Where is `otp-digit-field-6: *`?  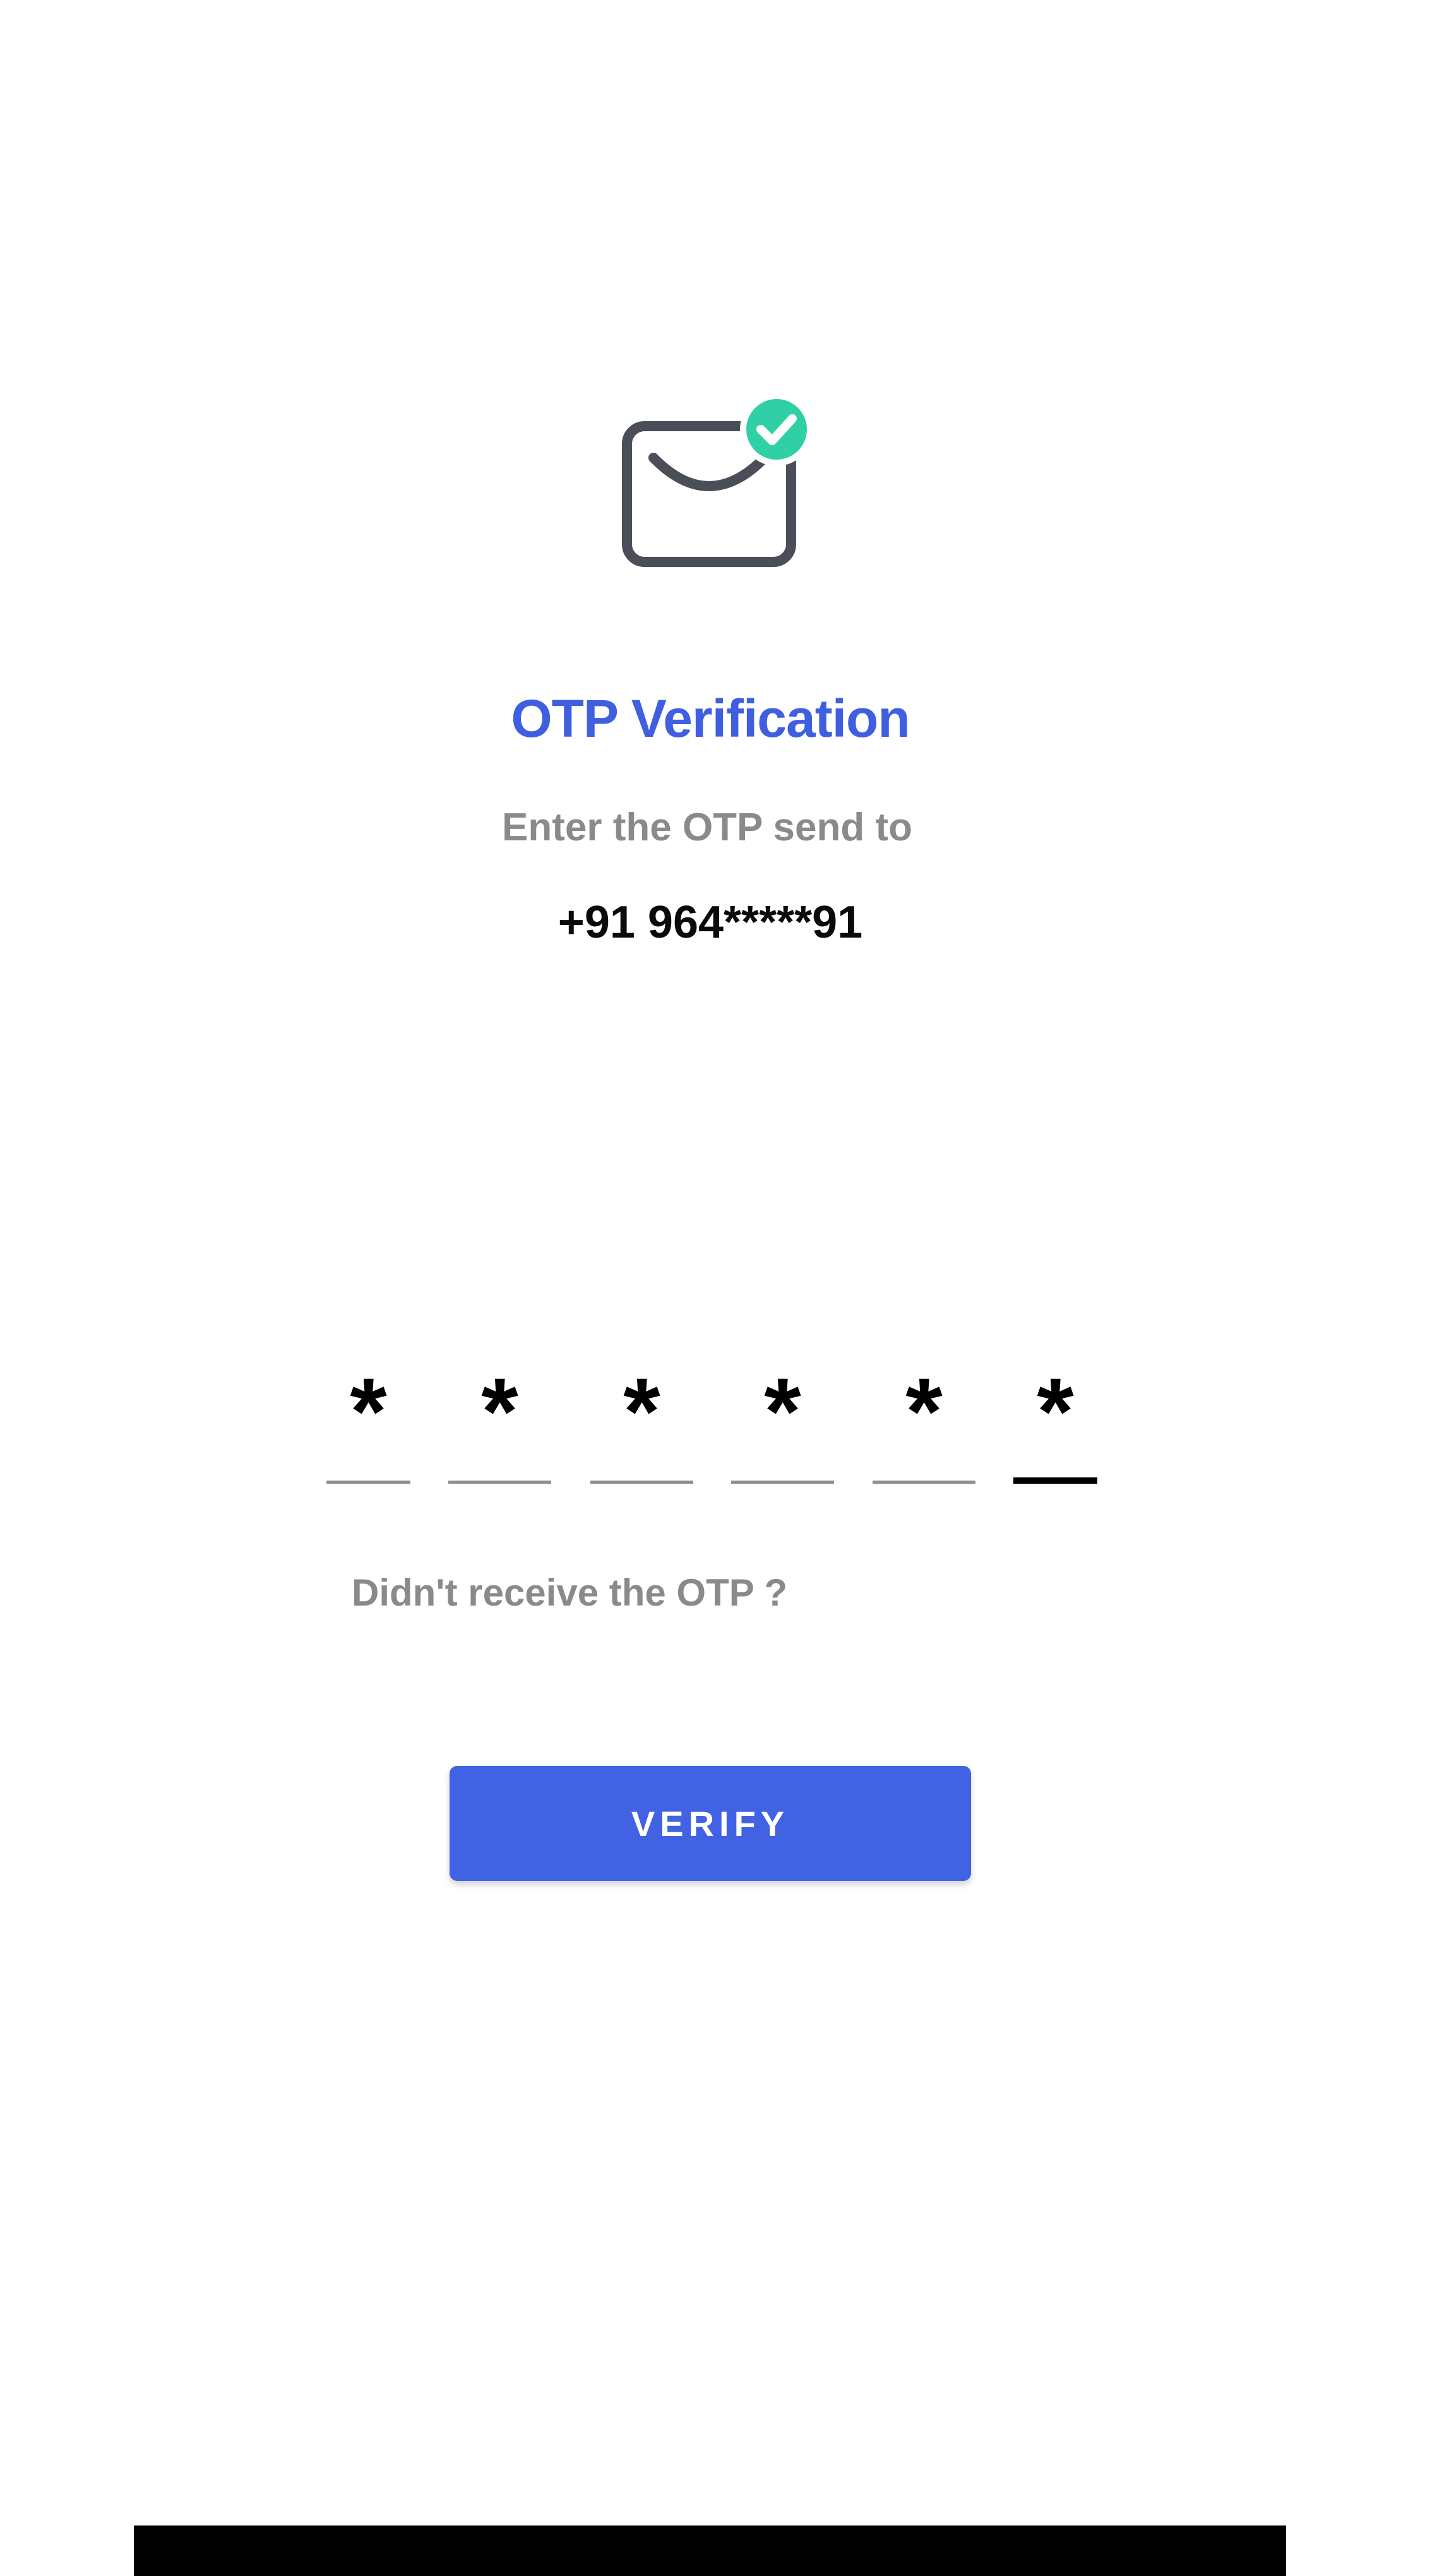
otp-digit-field-6: * is located at coordinates (1055, 1420).